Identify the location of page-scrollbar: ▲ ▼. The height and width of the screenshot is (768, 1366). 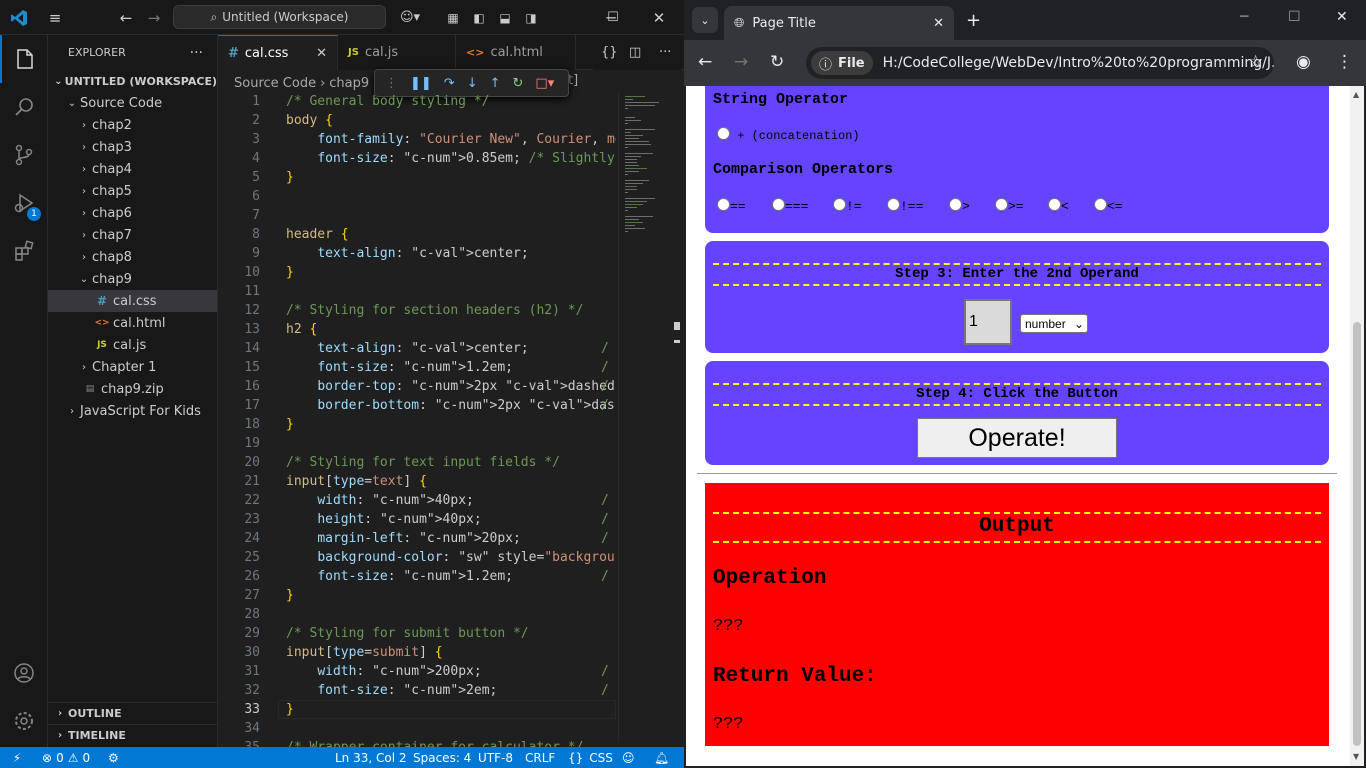
(1357, 426).